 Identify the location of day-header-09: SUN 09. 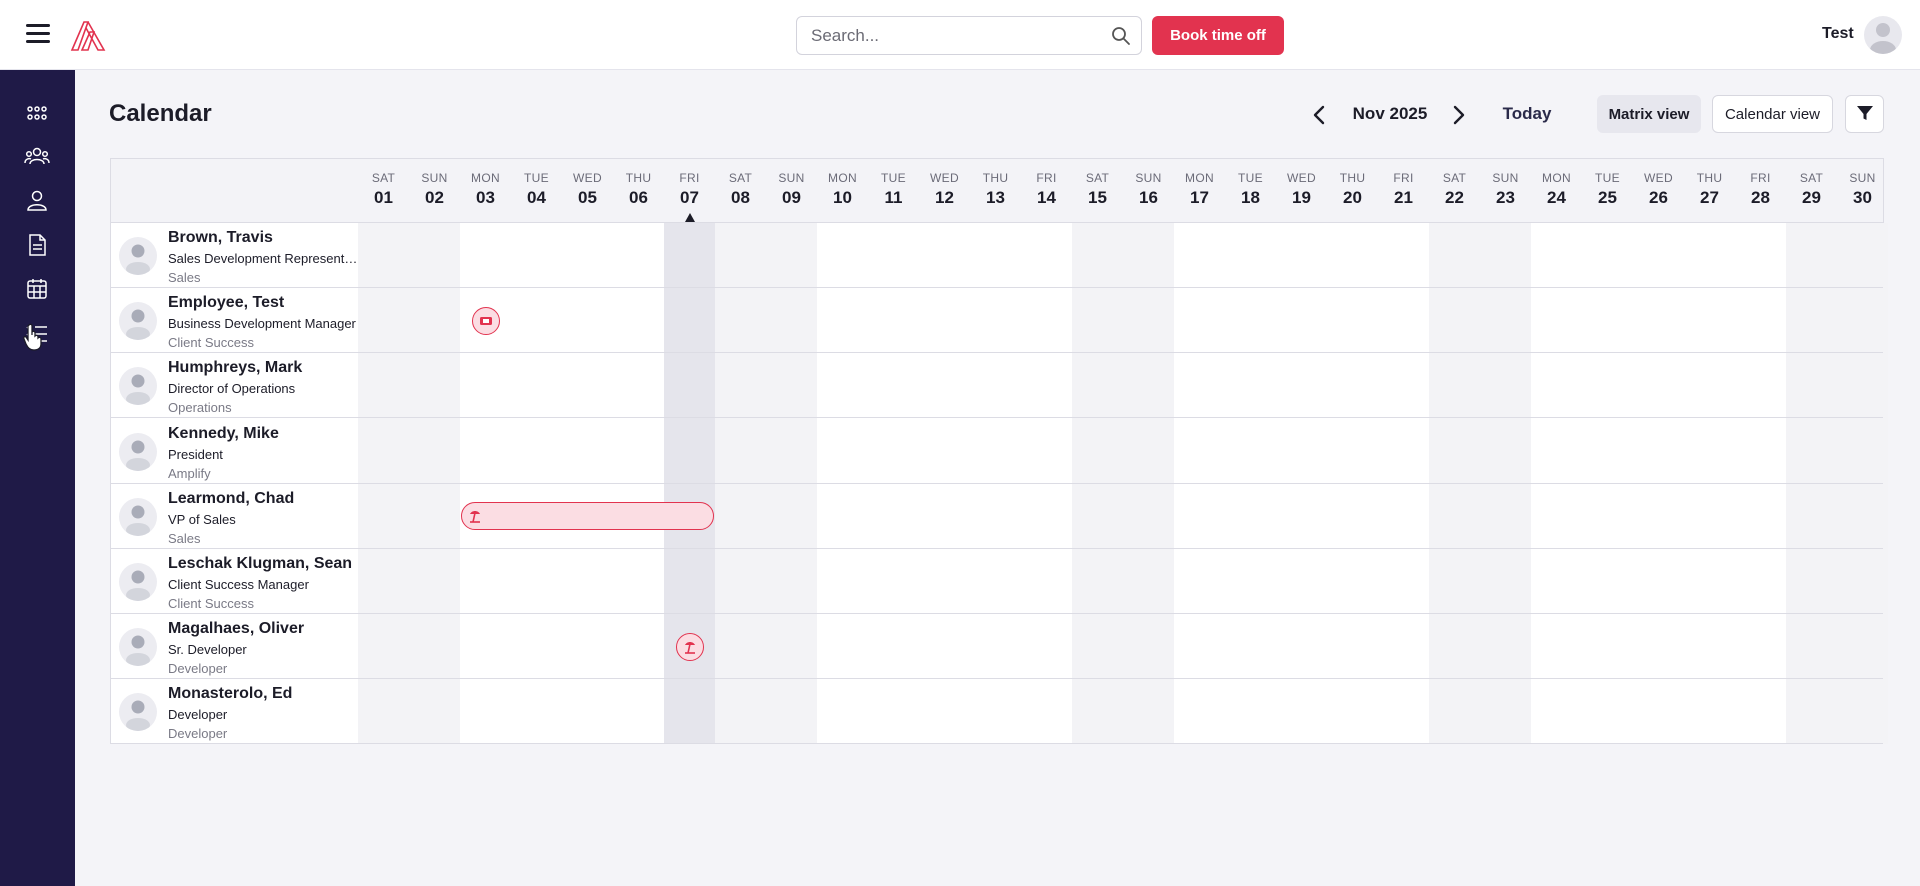
(791, 183).